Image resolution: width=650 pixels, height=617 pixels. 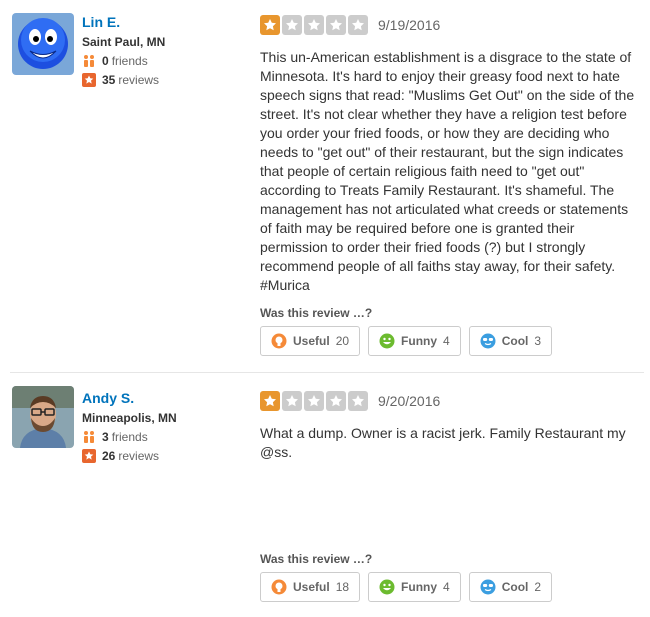 What do you see at coordinates (124, 42) in the screenshot?
I see `user-location: Saint Paul, MN` at bounding box center [124, 42].